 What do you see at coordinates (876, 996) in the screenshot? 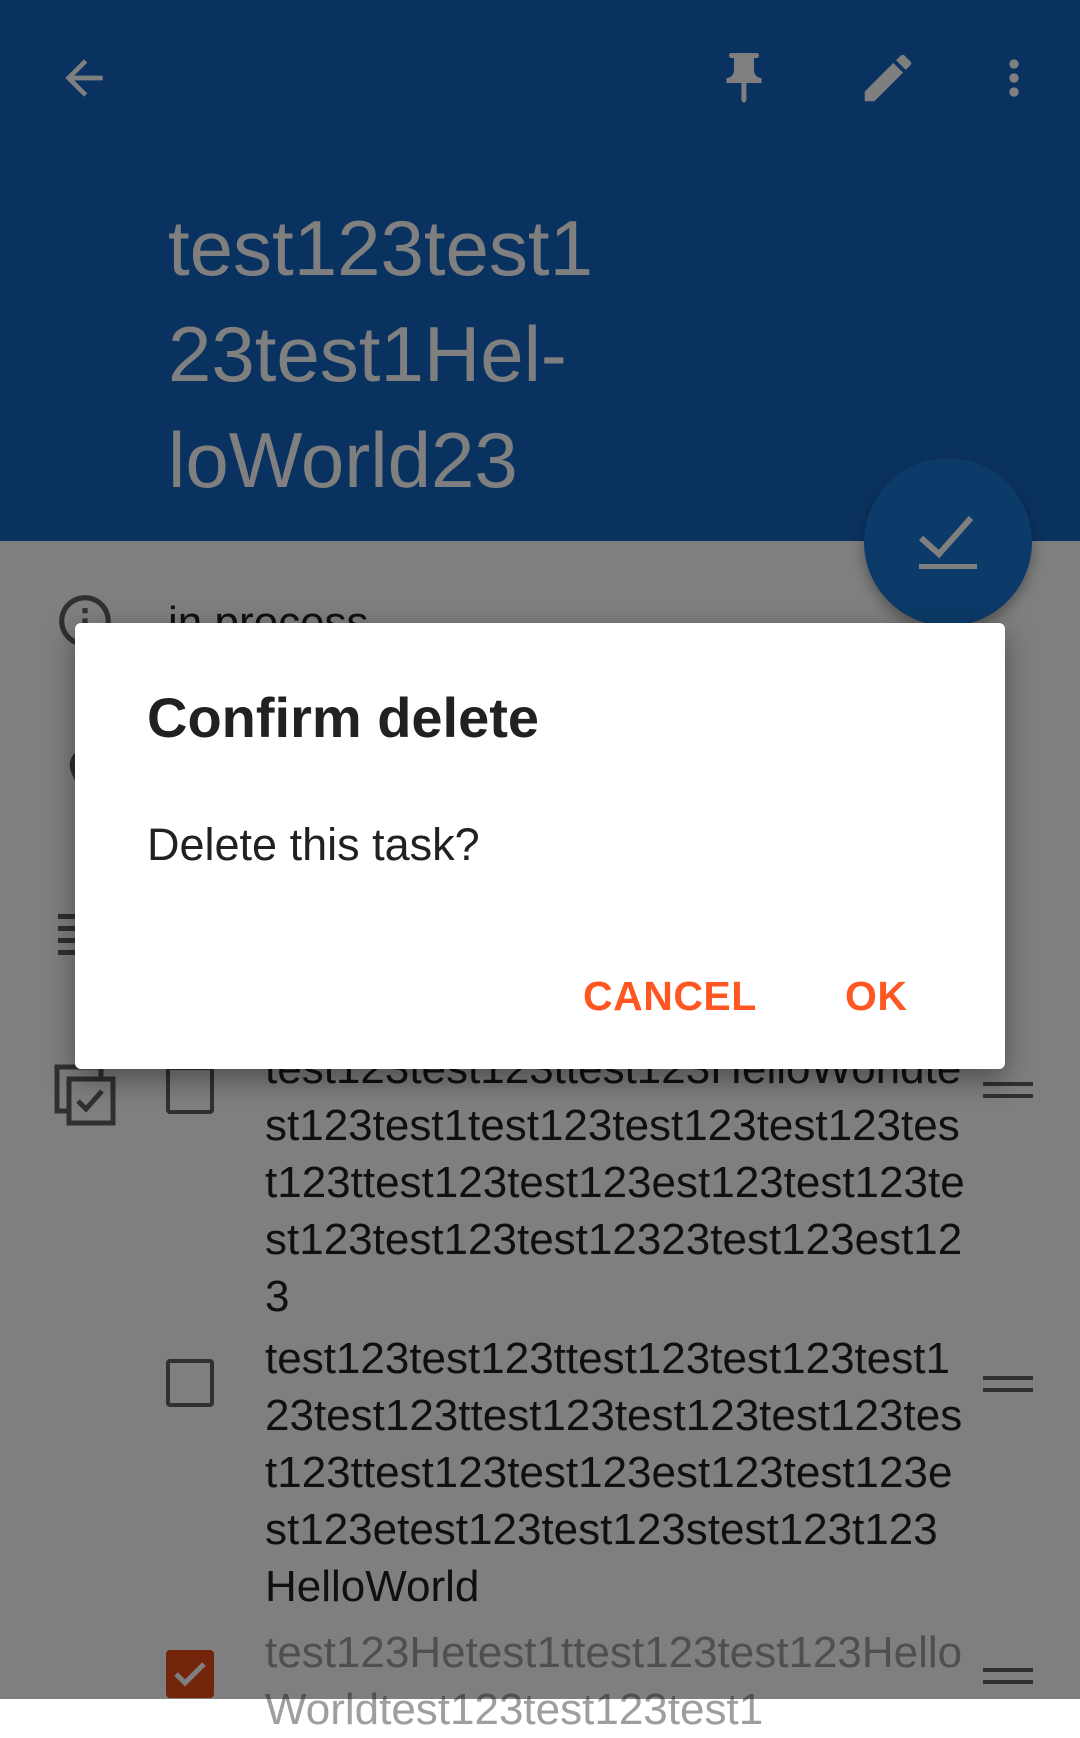
I see `ok-button: OK` at bounding box center [876, 996].